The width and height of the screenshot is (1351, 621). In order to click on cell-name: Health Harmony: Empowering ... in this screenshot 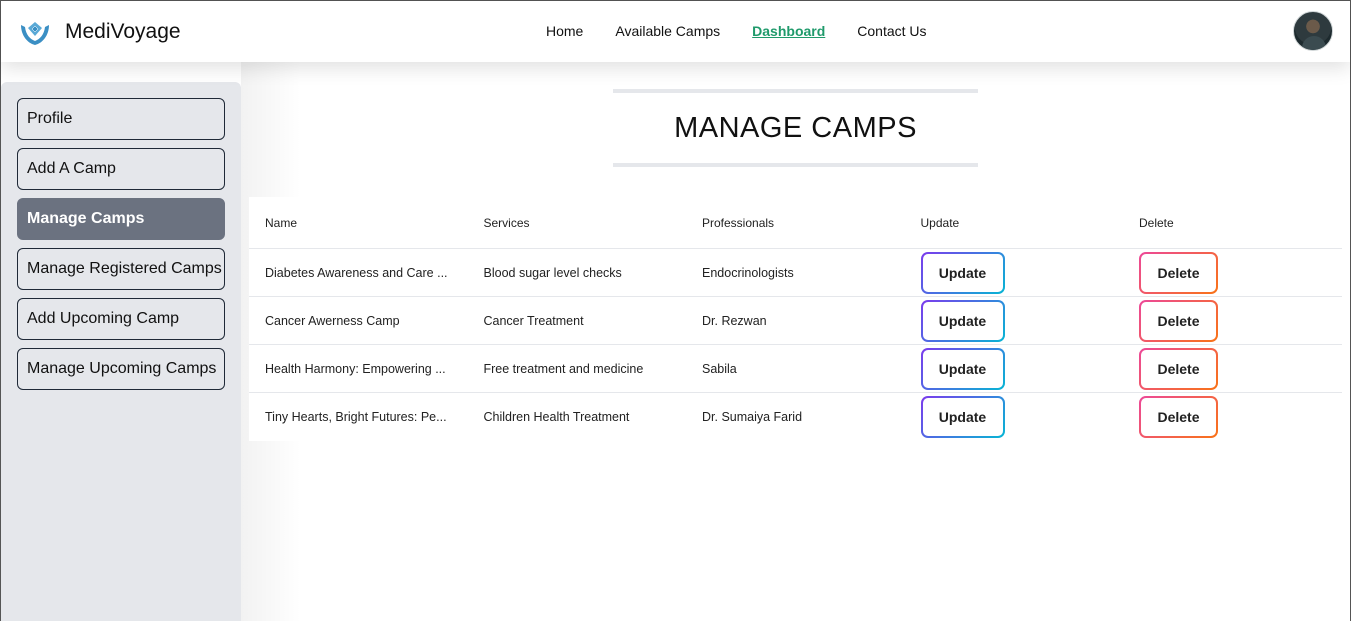, I will do `click(355, 368)`.